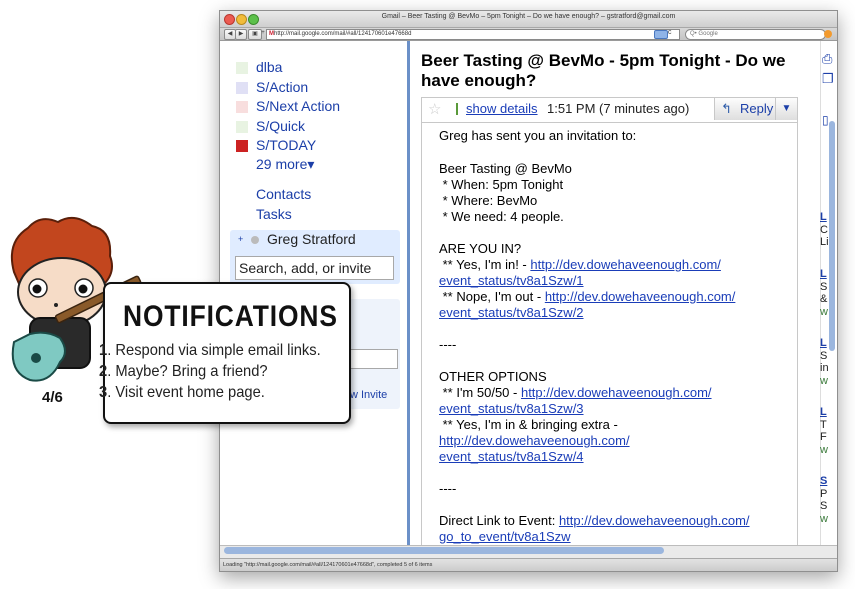  Describe the element at coordinates (661, 34) in the screenshot. I see `rss-icon` at that location.